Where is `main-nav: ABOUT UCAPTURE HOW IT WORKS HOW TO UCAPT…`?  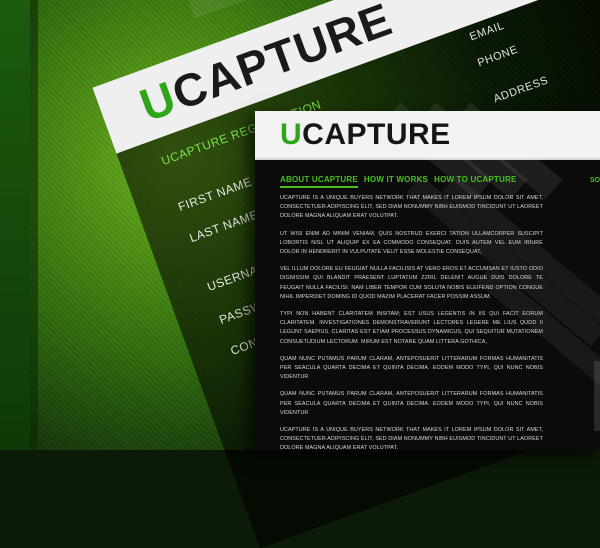
main-nav: ABOUT UCAPTURE HOW IT WORKS HOW TO UCAPT… is located at coordinates (398, 181).